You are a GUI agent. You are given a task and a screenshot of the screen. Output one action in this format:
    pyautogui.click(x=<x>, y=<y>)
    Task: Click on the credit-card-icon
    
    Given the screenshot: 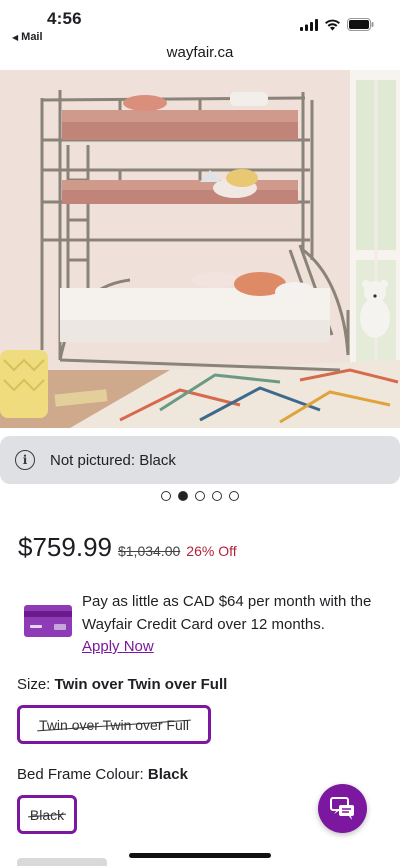 What is the action you would take?
    pyautogui.click(x=48, y=621)
    